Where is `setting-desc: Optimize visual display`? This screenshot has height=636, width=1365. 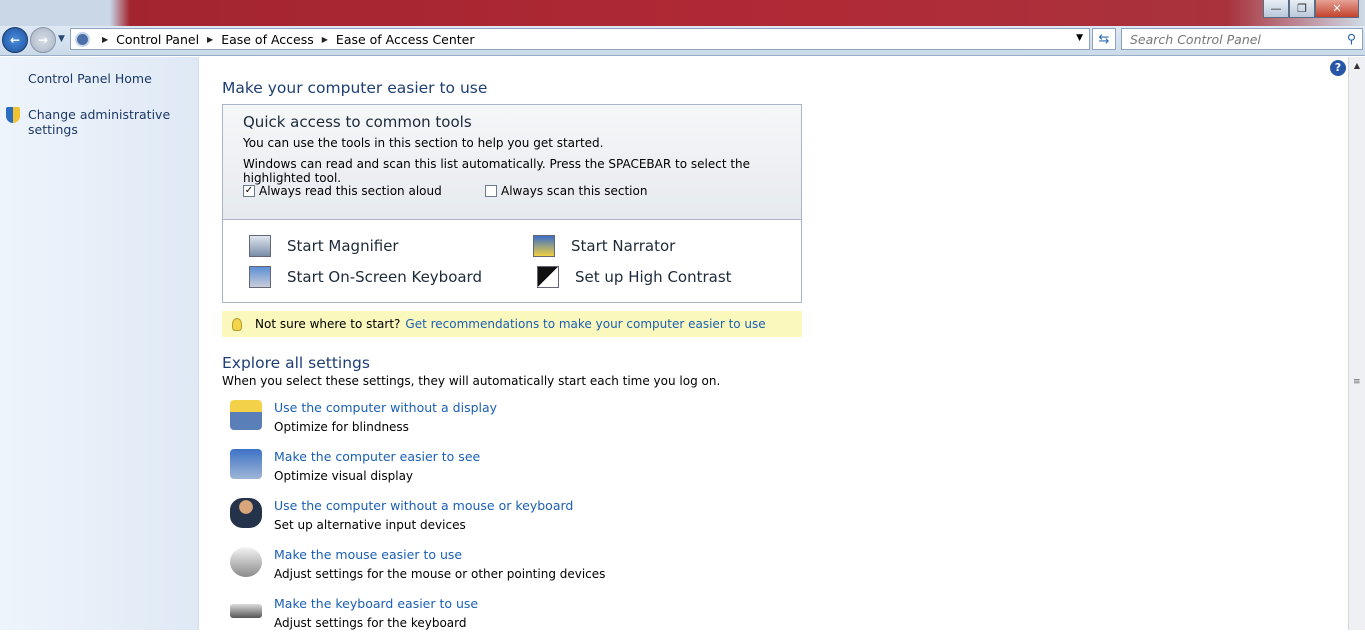 setting-desc: Optimize visual display is located at coordinates (344, 476).